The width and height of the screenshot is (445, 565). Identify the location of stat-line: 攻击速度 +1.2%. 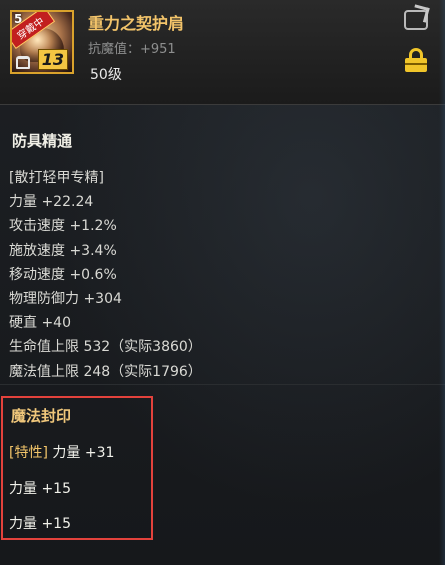
(63, 226).